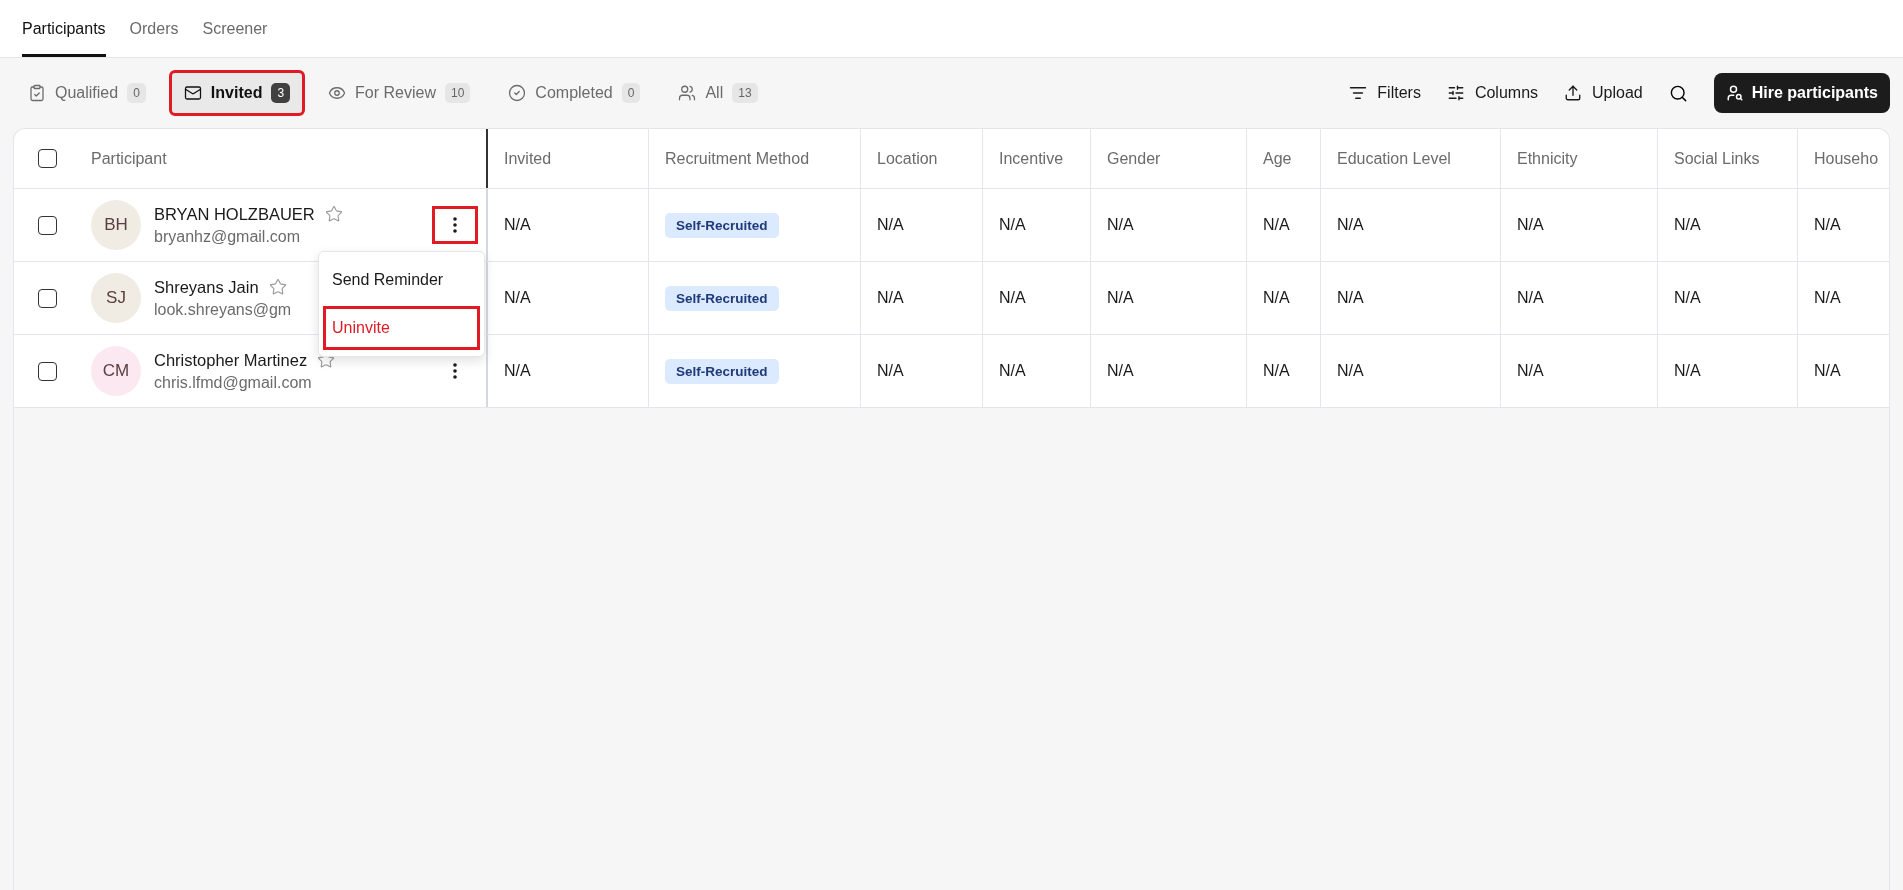  What do you see at coordinates (1717, 158) in the screenshot?
I see `column-header: Social Links` at bounding box center [1717, 158].